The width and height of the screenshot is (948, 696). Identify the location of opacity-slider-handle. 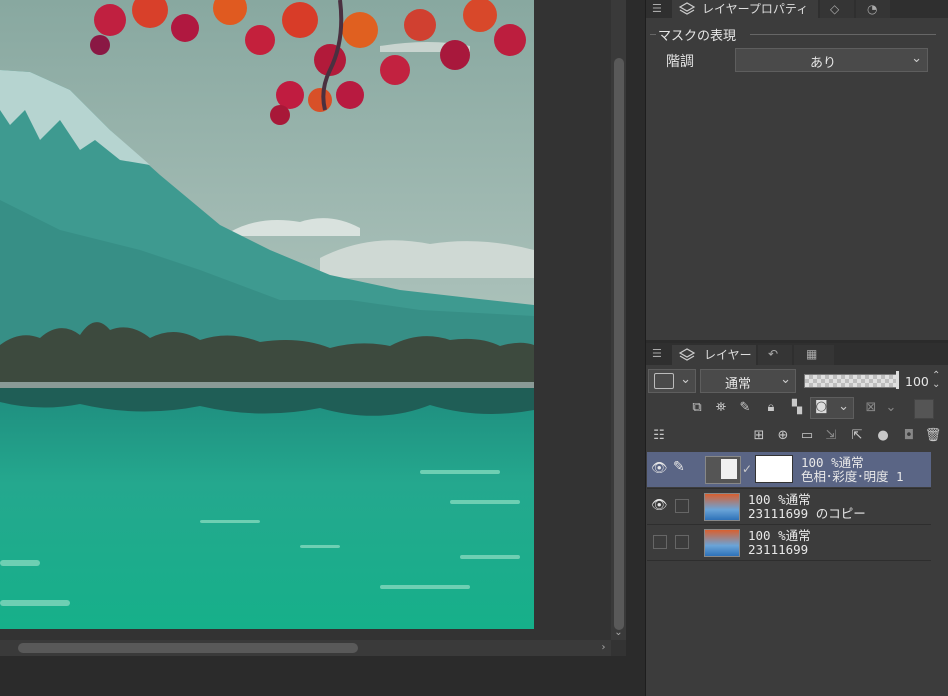
(897, 380).